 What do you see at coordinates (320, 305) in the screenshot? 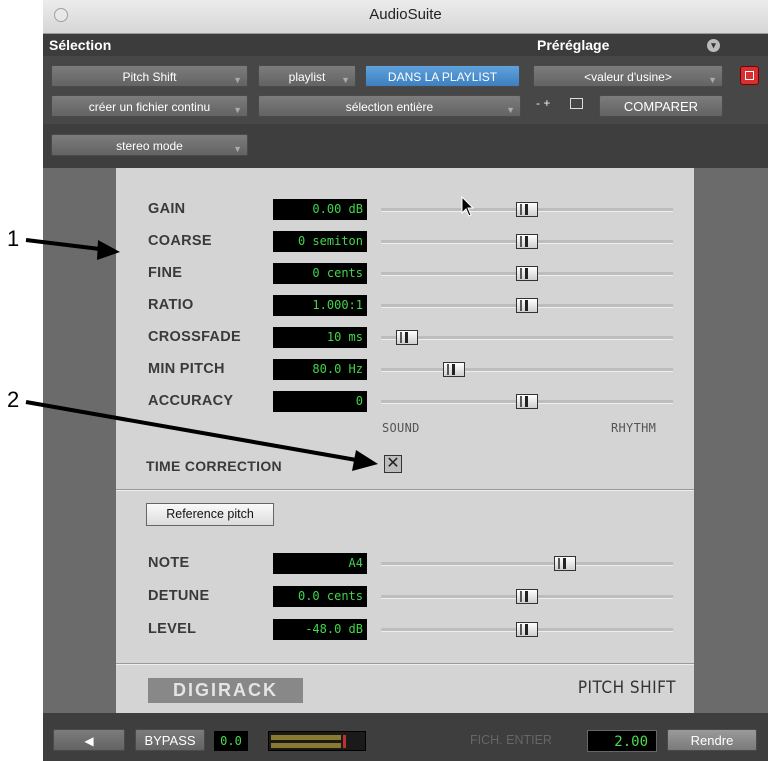
I see `param-value-ratio: 1.000:1` at bounding box center [320, 305].